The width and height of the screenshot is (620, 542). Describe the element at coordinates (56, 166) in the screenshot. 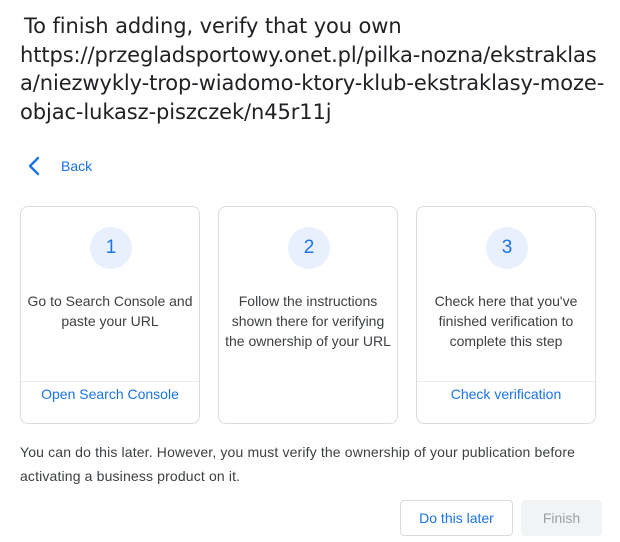

I see `back-link: Back` at that location.